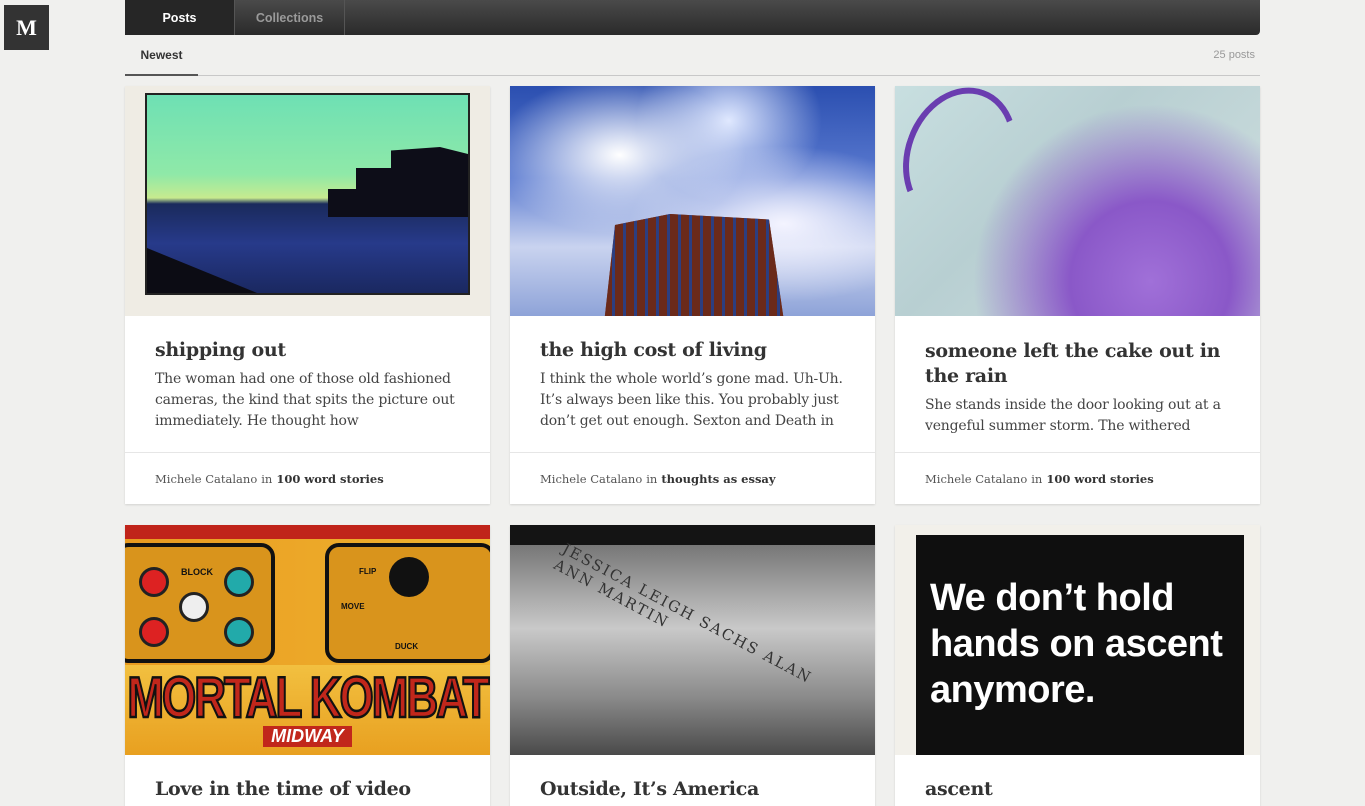  Describe the element at coordinates (307, 194) in the screenshot. I see `harbor-sunset-photo` at that location.